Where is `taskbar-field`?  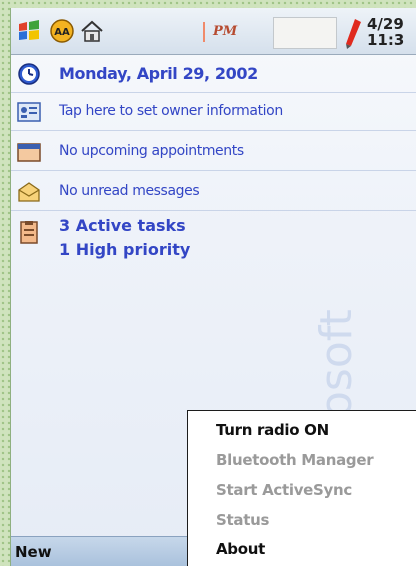
taskbar-field is located at coordinates (305, 33).